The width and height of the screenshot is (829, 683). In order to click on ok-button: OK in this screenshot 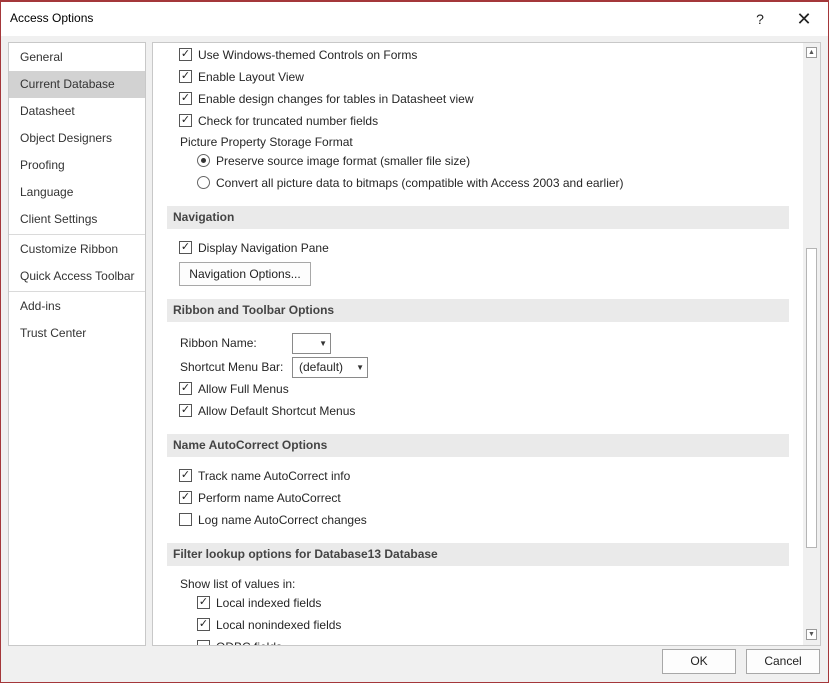, I will do `click(699, 661)`.